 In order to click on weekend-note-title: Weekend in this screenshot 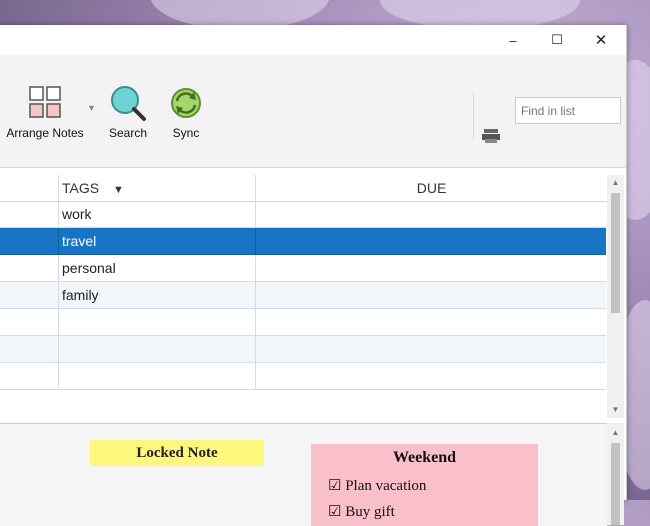, I will do `click(424, 457)`.